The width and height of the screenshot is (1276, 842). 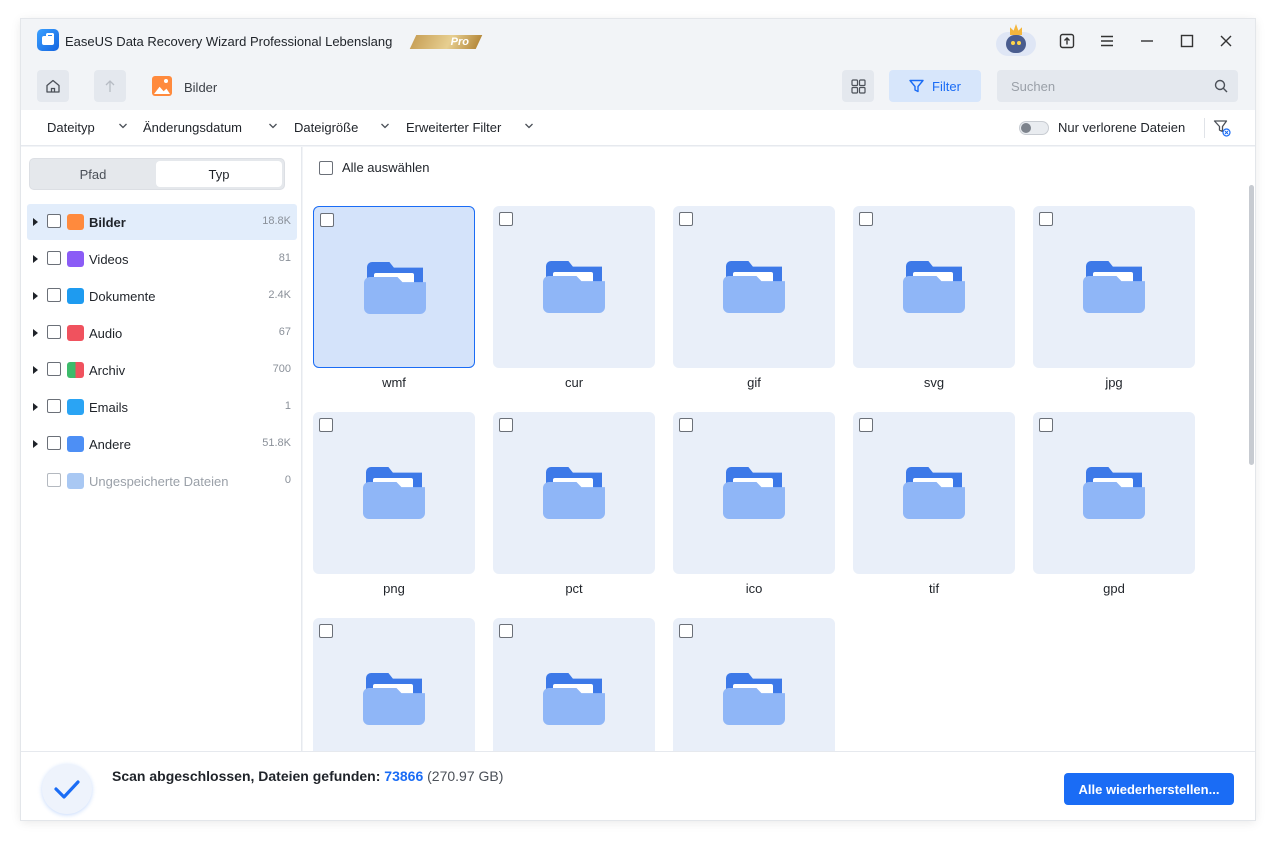 What do you see at coordinates (162, 296) in the screenshot?
I see `type-item-documents: Dokumente 2.4K` at bounding box center [162, 296].